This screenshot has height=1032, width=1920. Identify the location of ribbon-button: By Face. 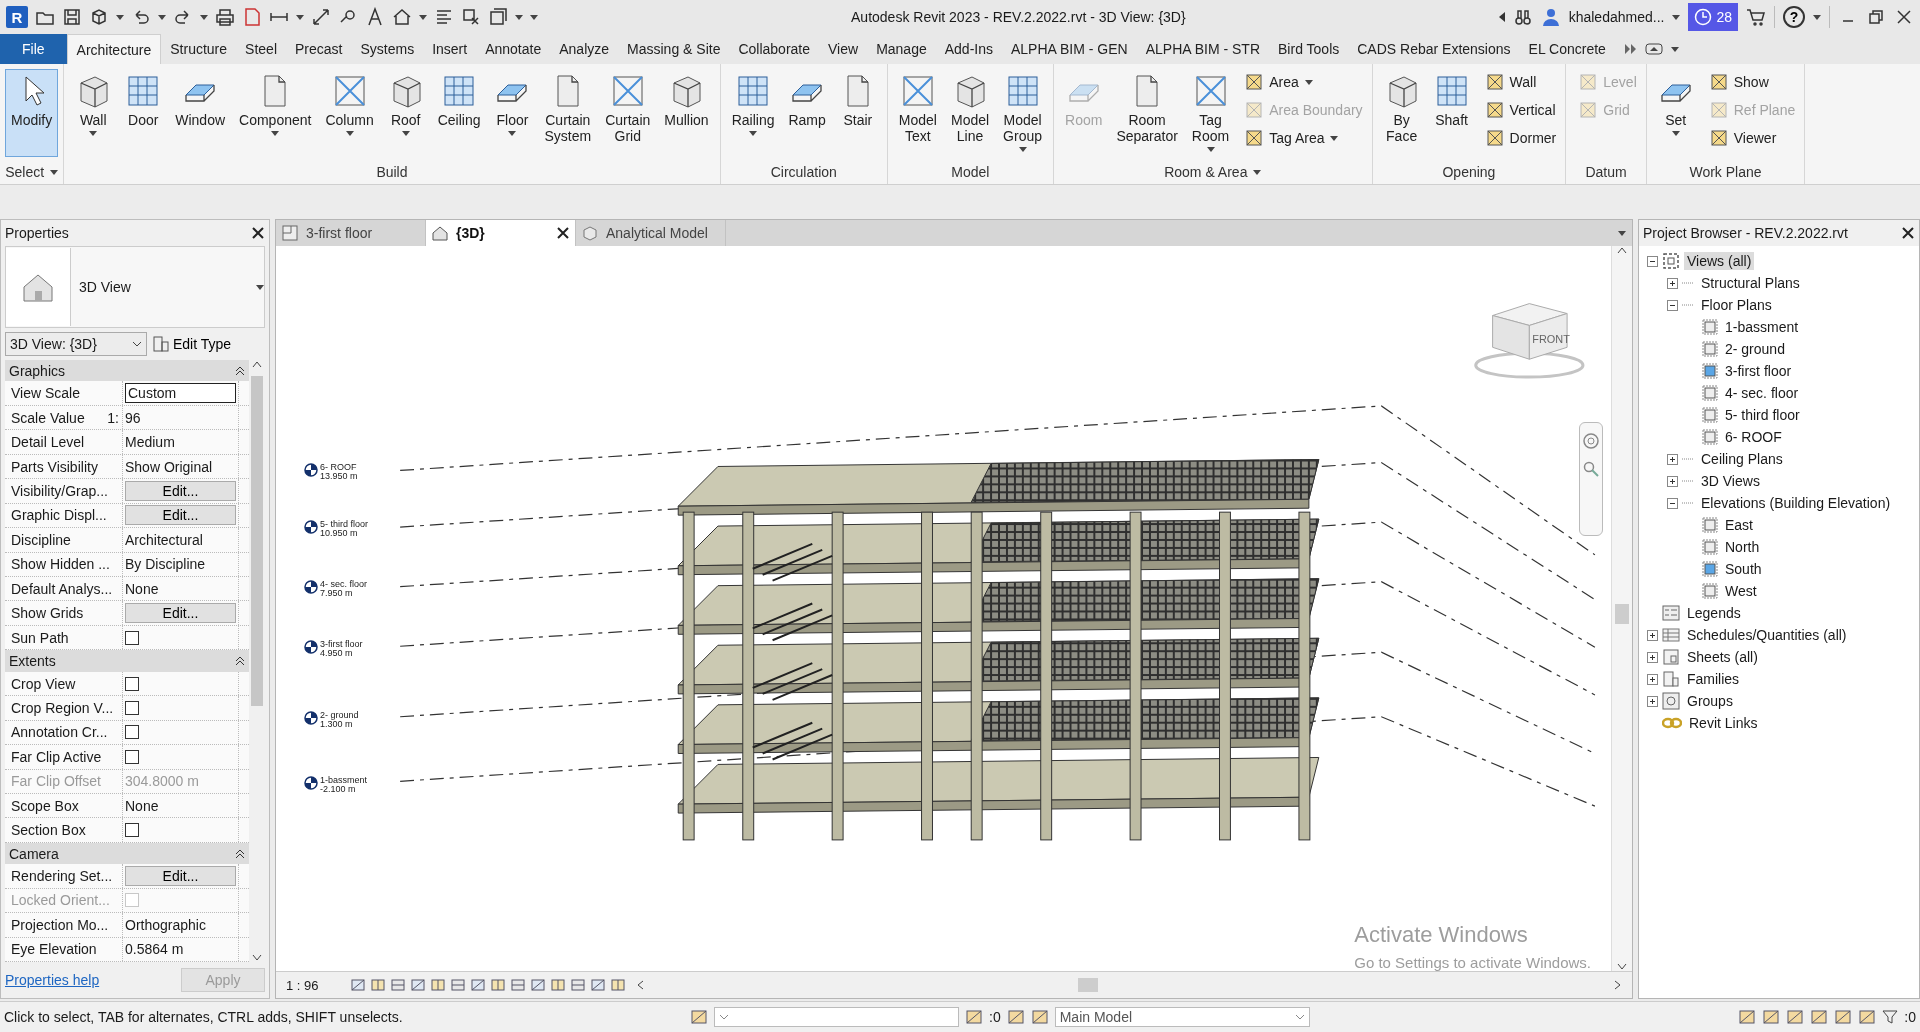
(1401, 113).